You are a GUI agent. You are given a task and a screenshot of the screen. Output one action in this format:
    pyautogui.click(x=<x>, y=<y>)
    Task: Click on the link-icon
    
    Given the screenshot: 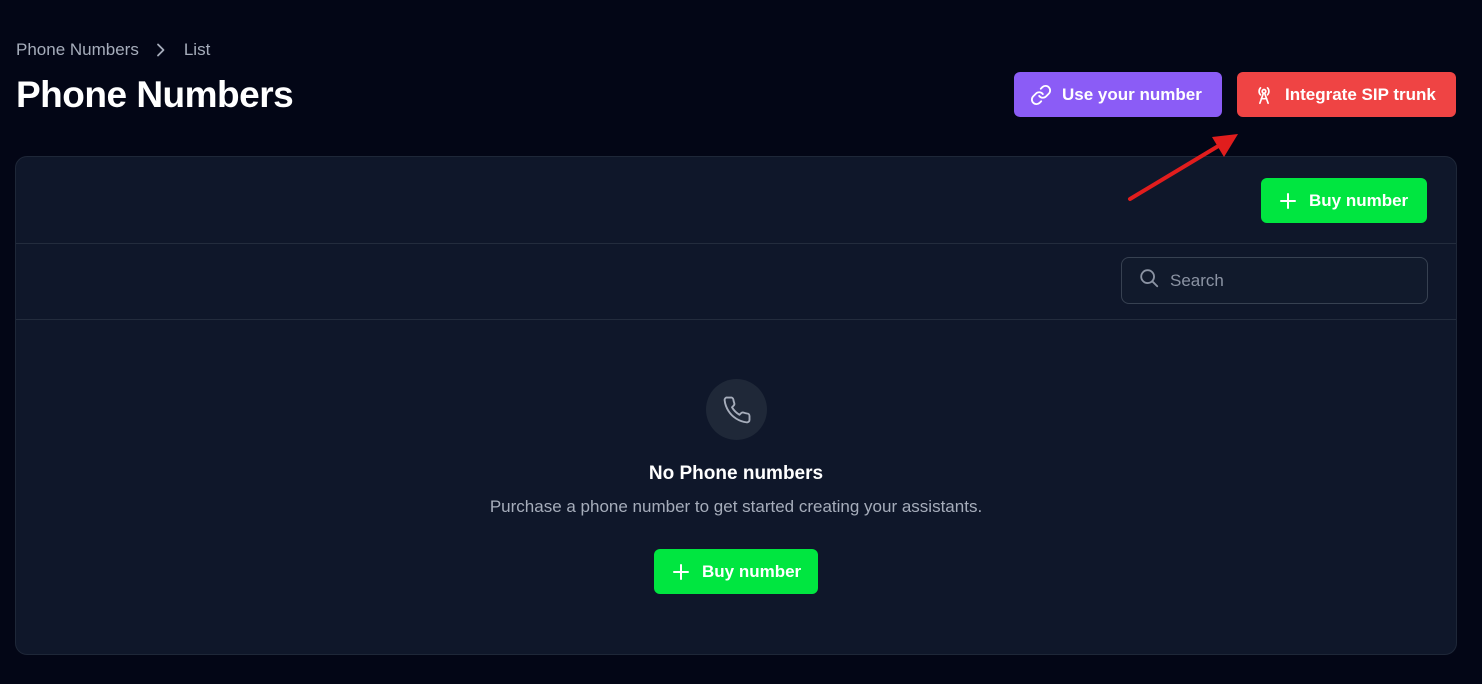 What is the action you would take?
    pyautogui.click(x=1041, y=95)
    